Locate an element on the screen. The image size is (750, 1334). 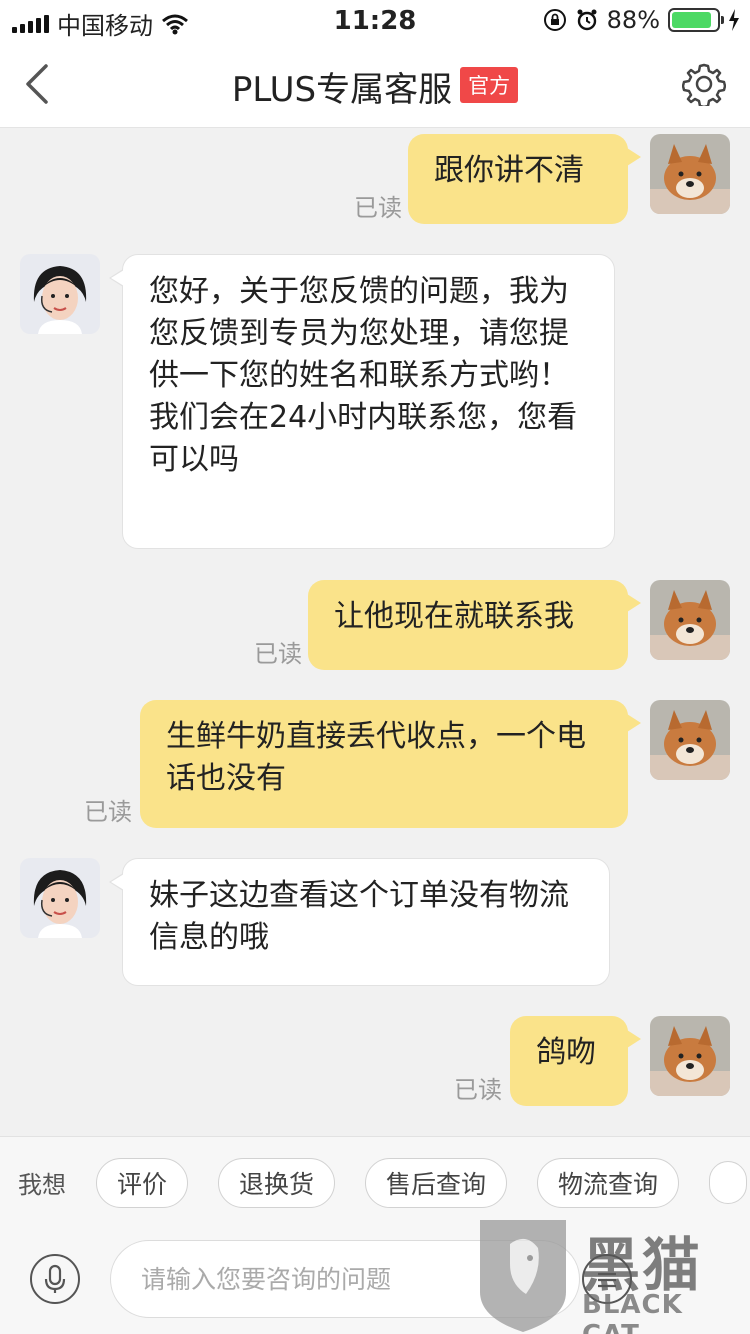
chip-logistics-query: 物流查询 is located at coordinates (608, 1182).